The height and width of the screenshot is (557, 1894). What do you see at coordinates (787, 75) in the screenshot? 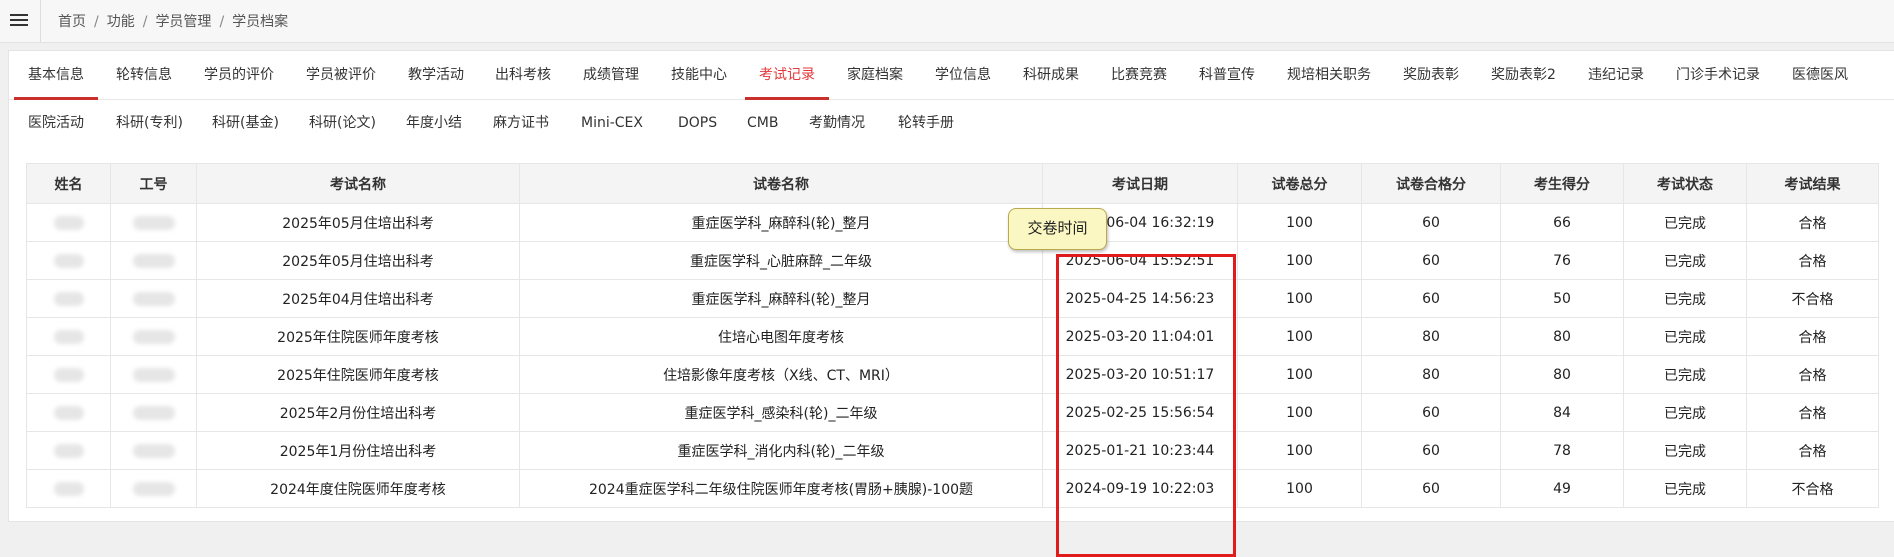
I see `tab-exam-records: 考试记录` at bounding box center [787, 75].